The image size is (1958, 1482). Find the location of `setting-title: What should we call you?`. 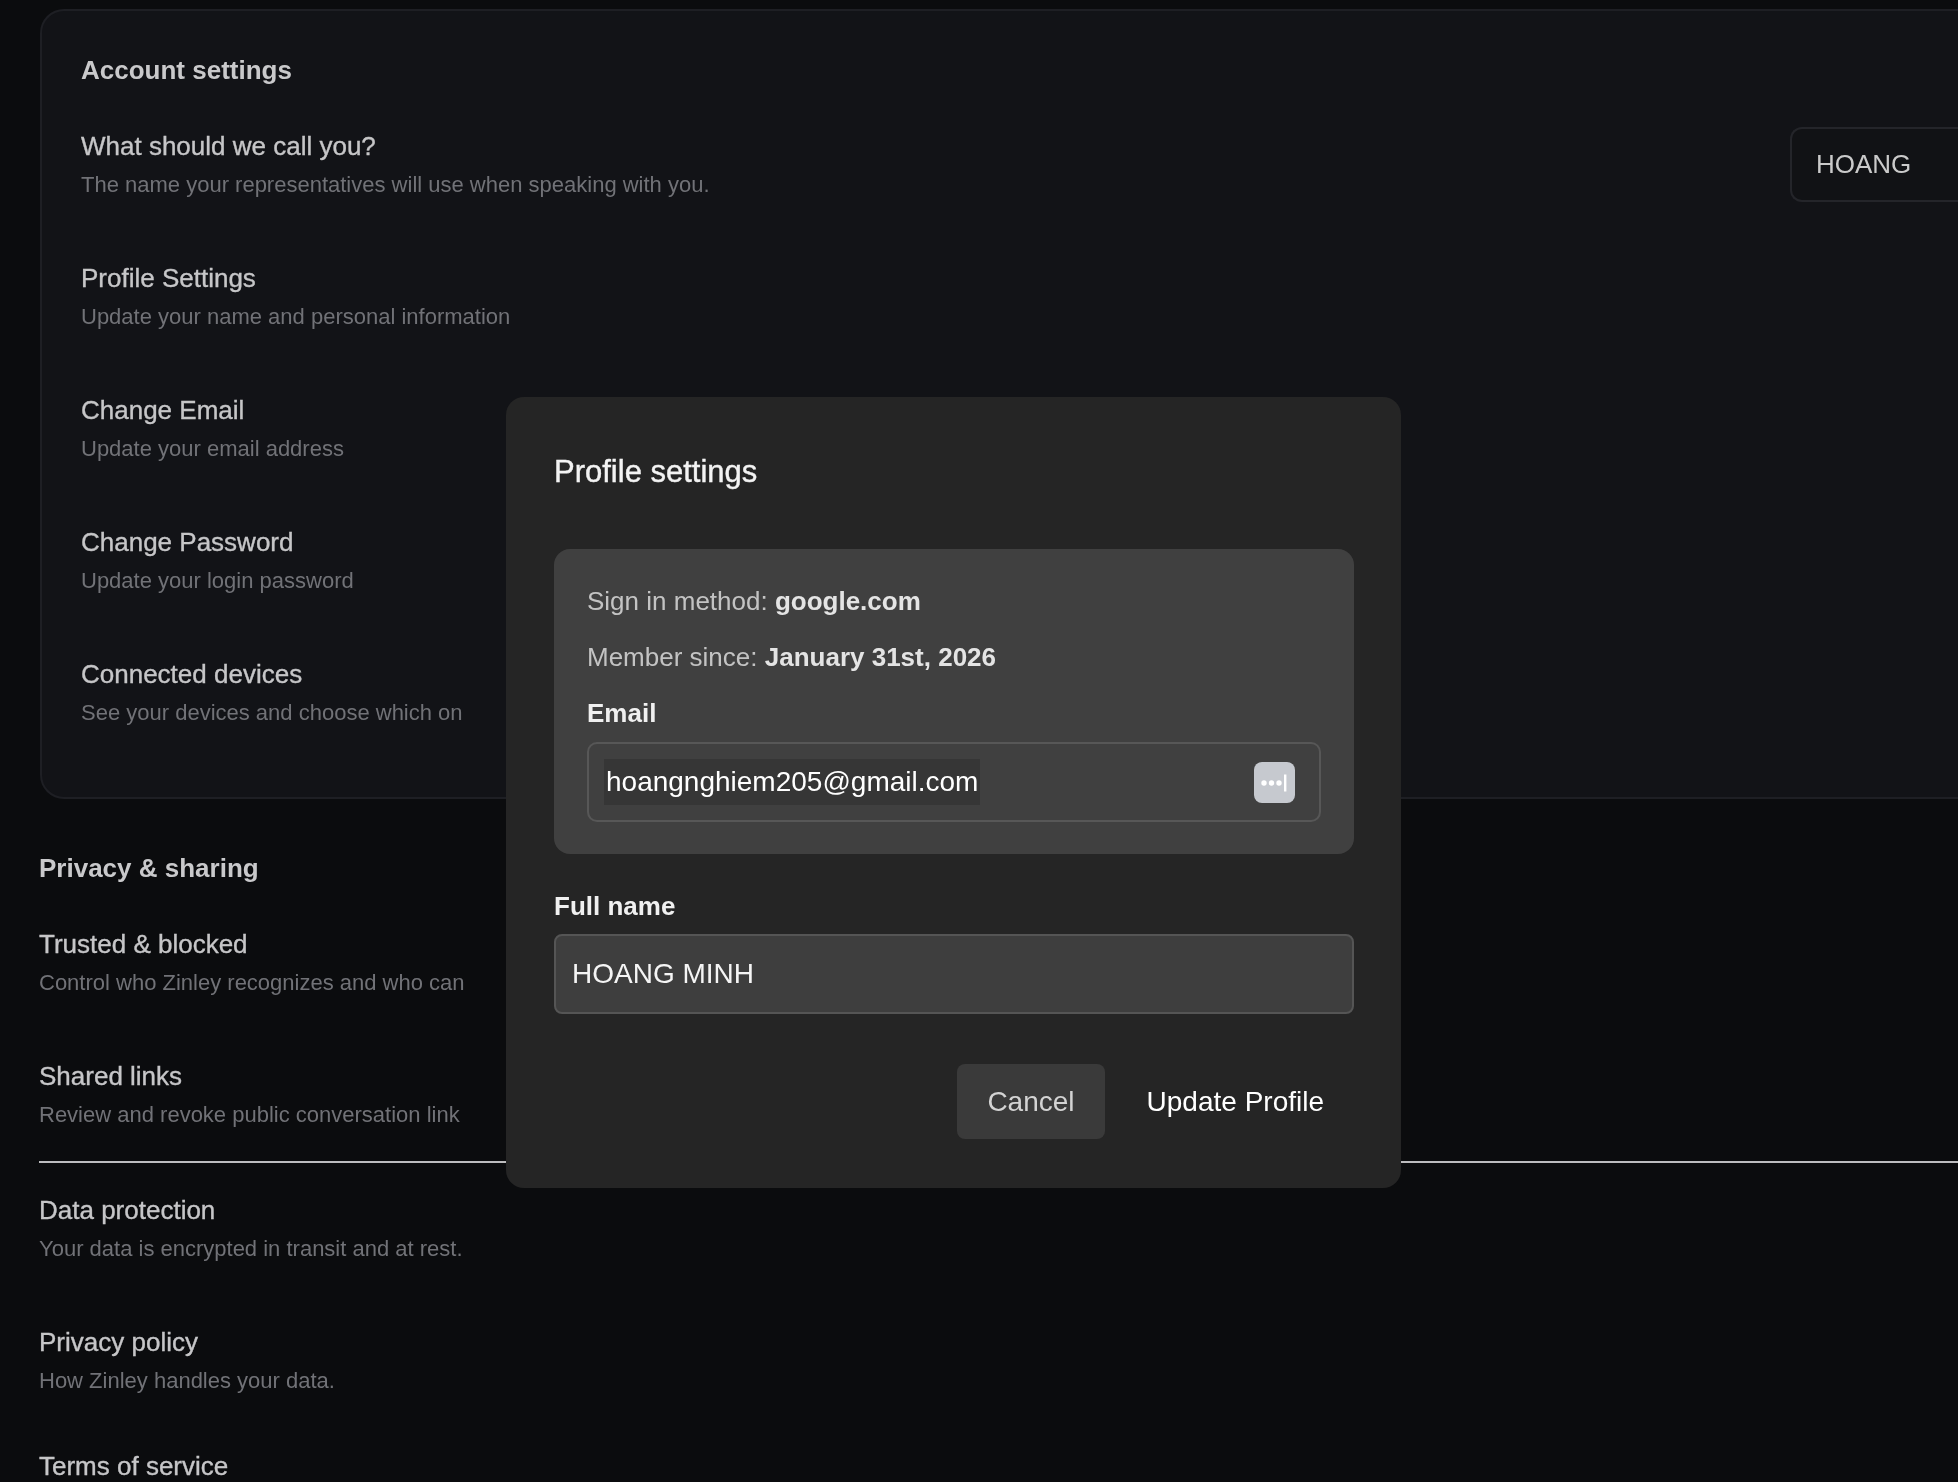

setting-title: What should we call you? is located at coordinates (229, 146).